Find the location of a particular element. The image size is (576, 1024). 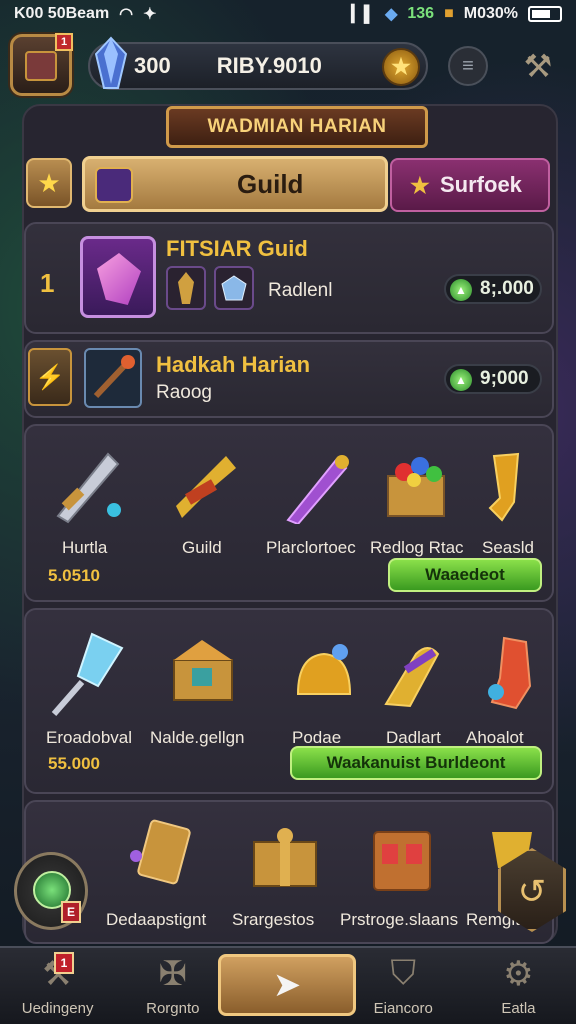

top-bar: 1 300 RIBY.9010 ★ ≡ ⚒ is located at coordinates (288, 65).